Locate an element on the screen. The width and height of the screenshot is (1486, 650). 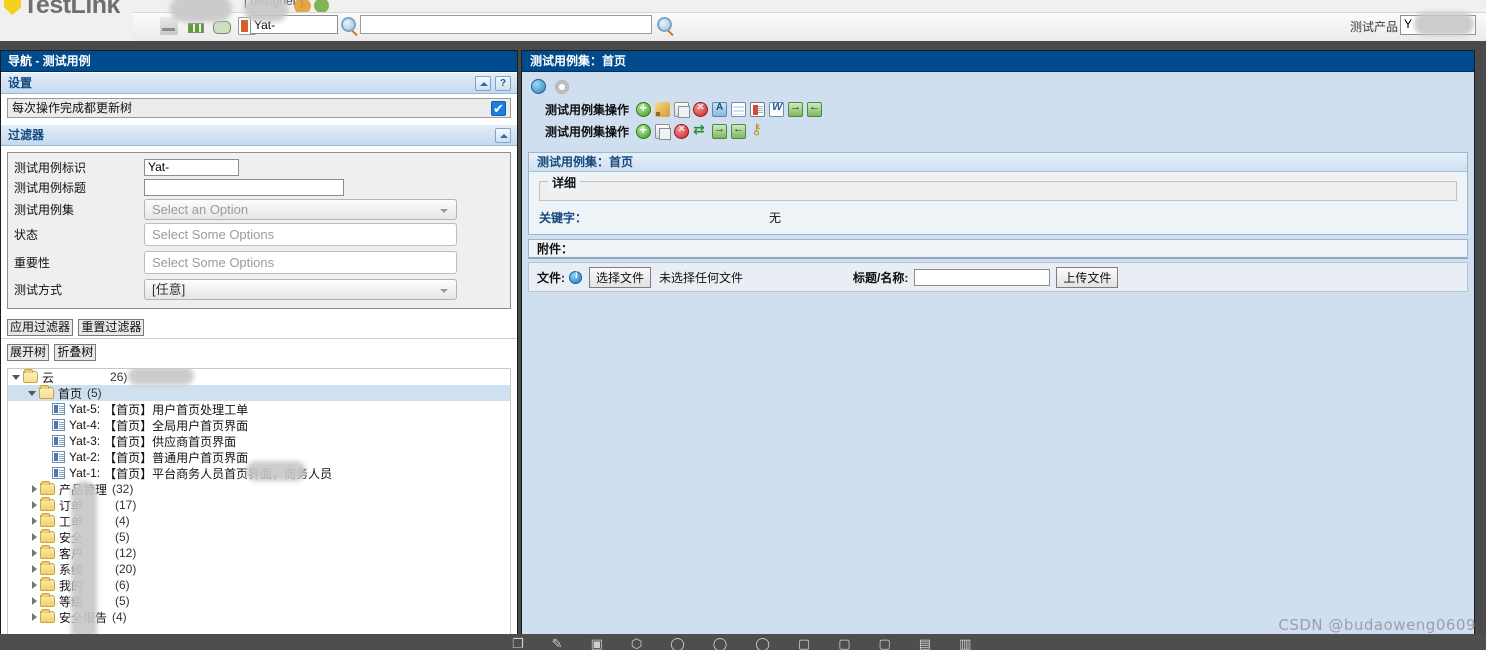
apply-filter-button: 应用过滤器 is located at coordinates (40, 327).